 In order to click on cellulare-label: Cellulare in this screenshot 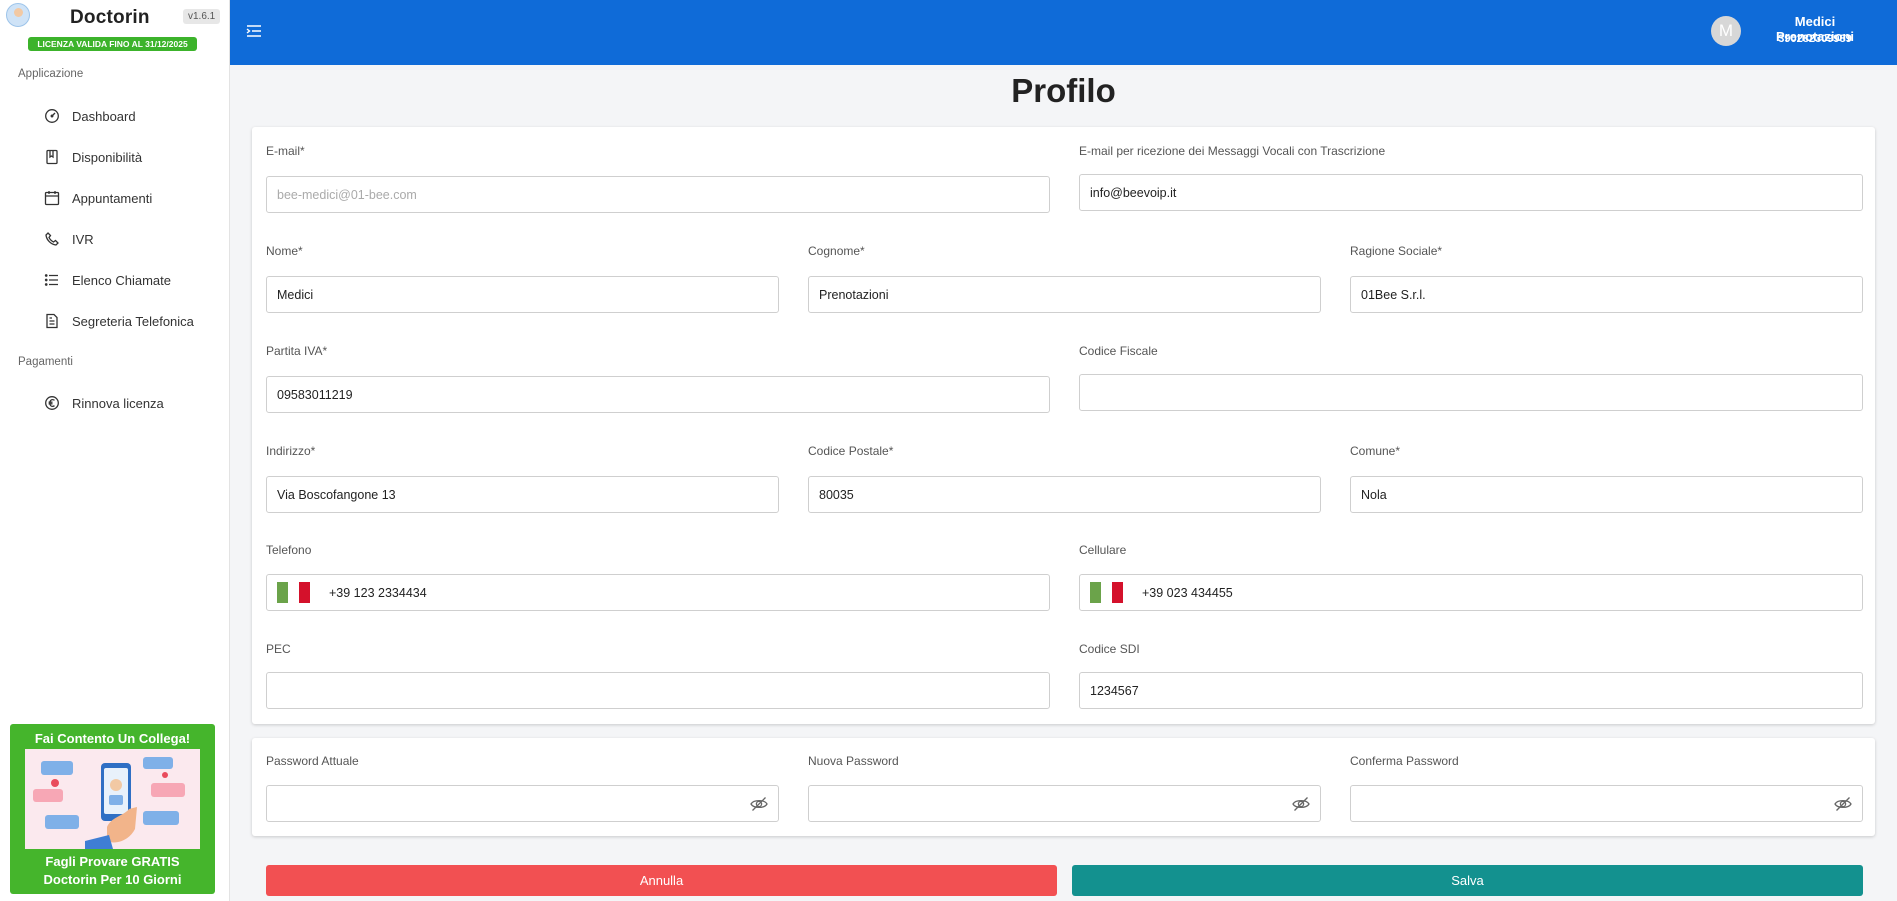, I will do `click(1103, 550)`.